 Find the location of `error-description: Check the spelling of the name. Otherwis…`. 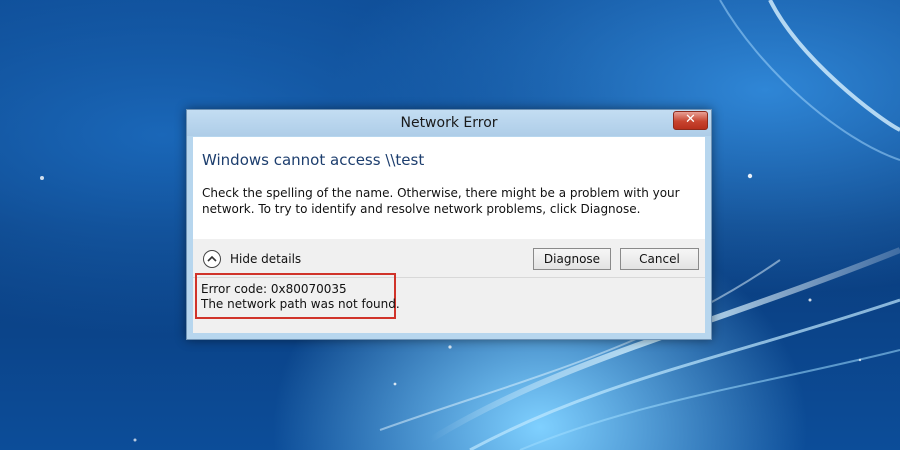

error-description: Check the spelling of the name. Otherwis… is located at coordinates (441, 201).